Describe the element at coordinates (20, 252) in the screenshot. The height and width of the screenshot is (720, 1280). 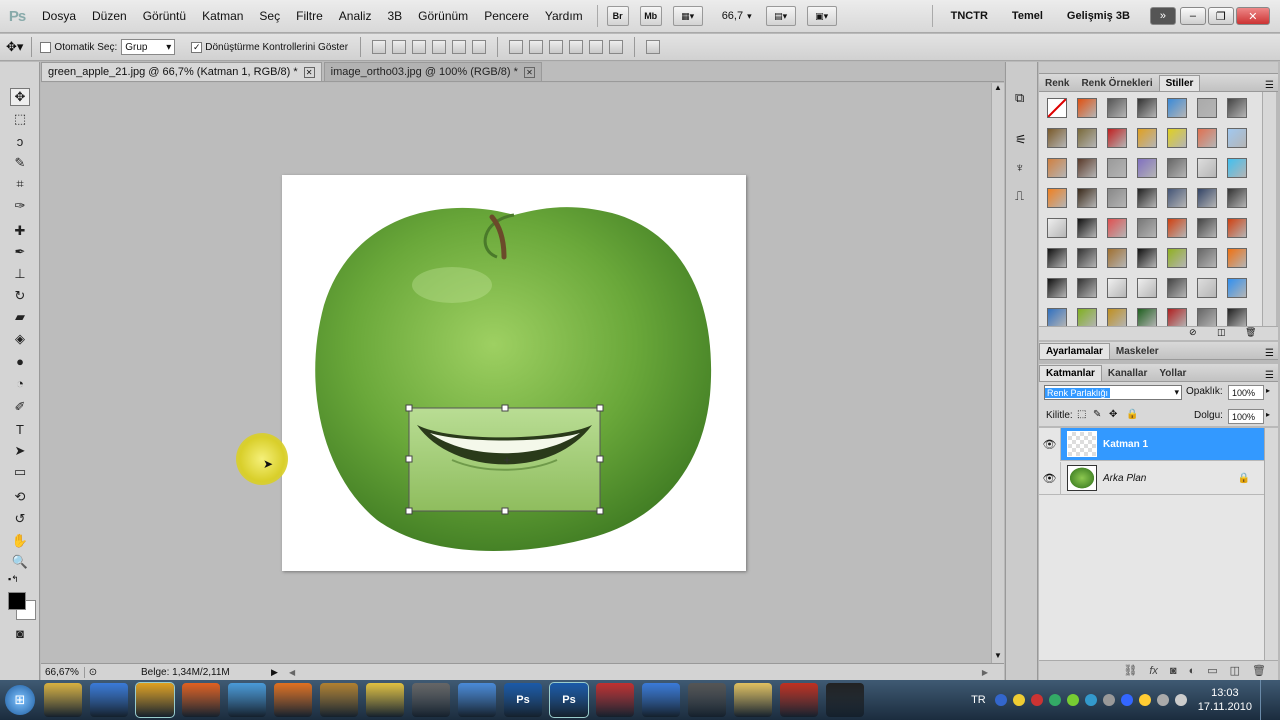
I see `brush-tool-icon: ✒` at that location.